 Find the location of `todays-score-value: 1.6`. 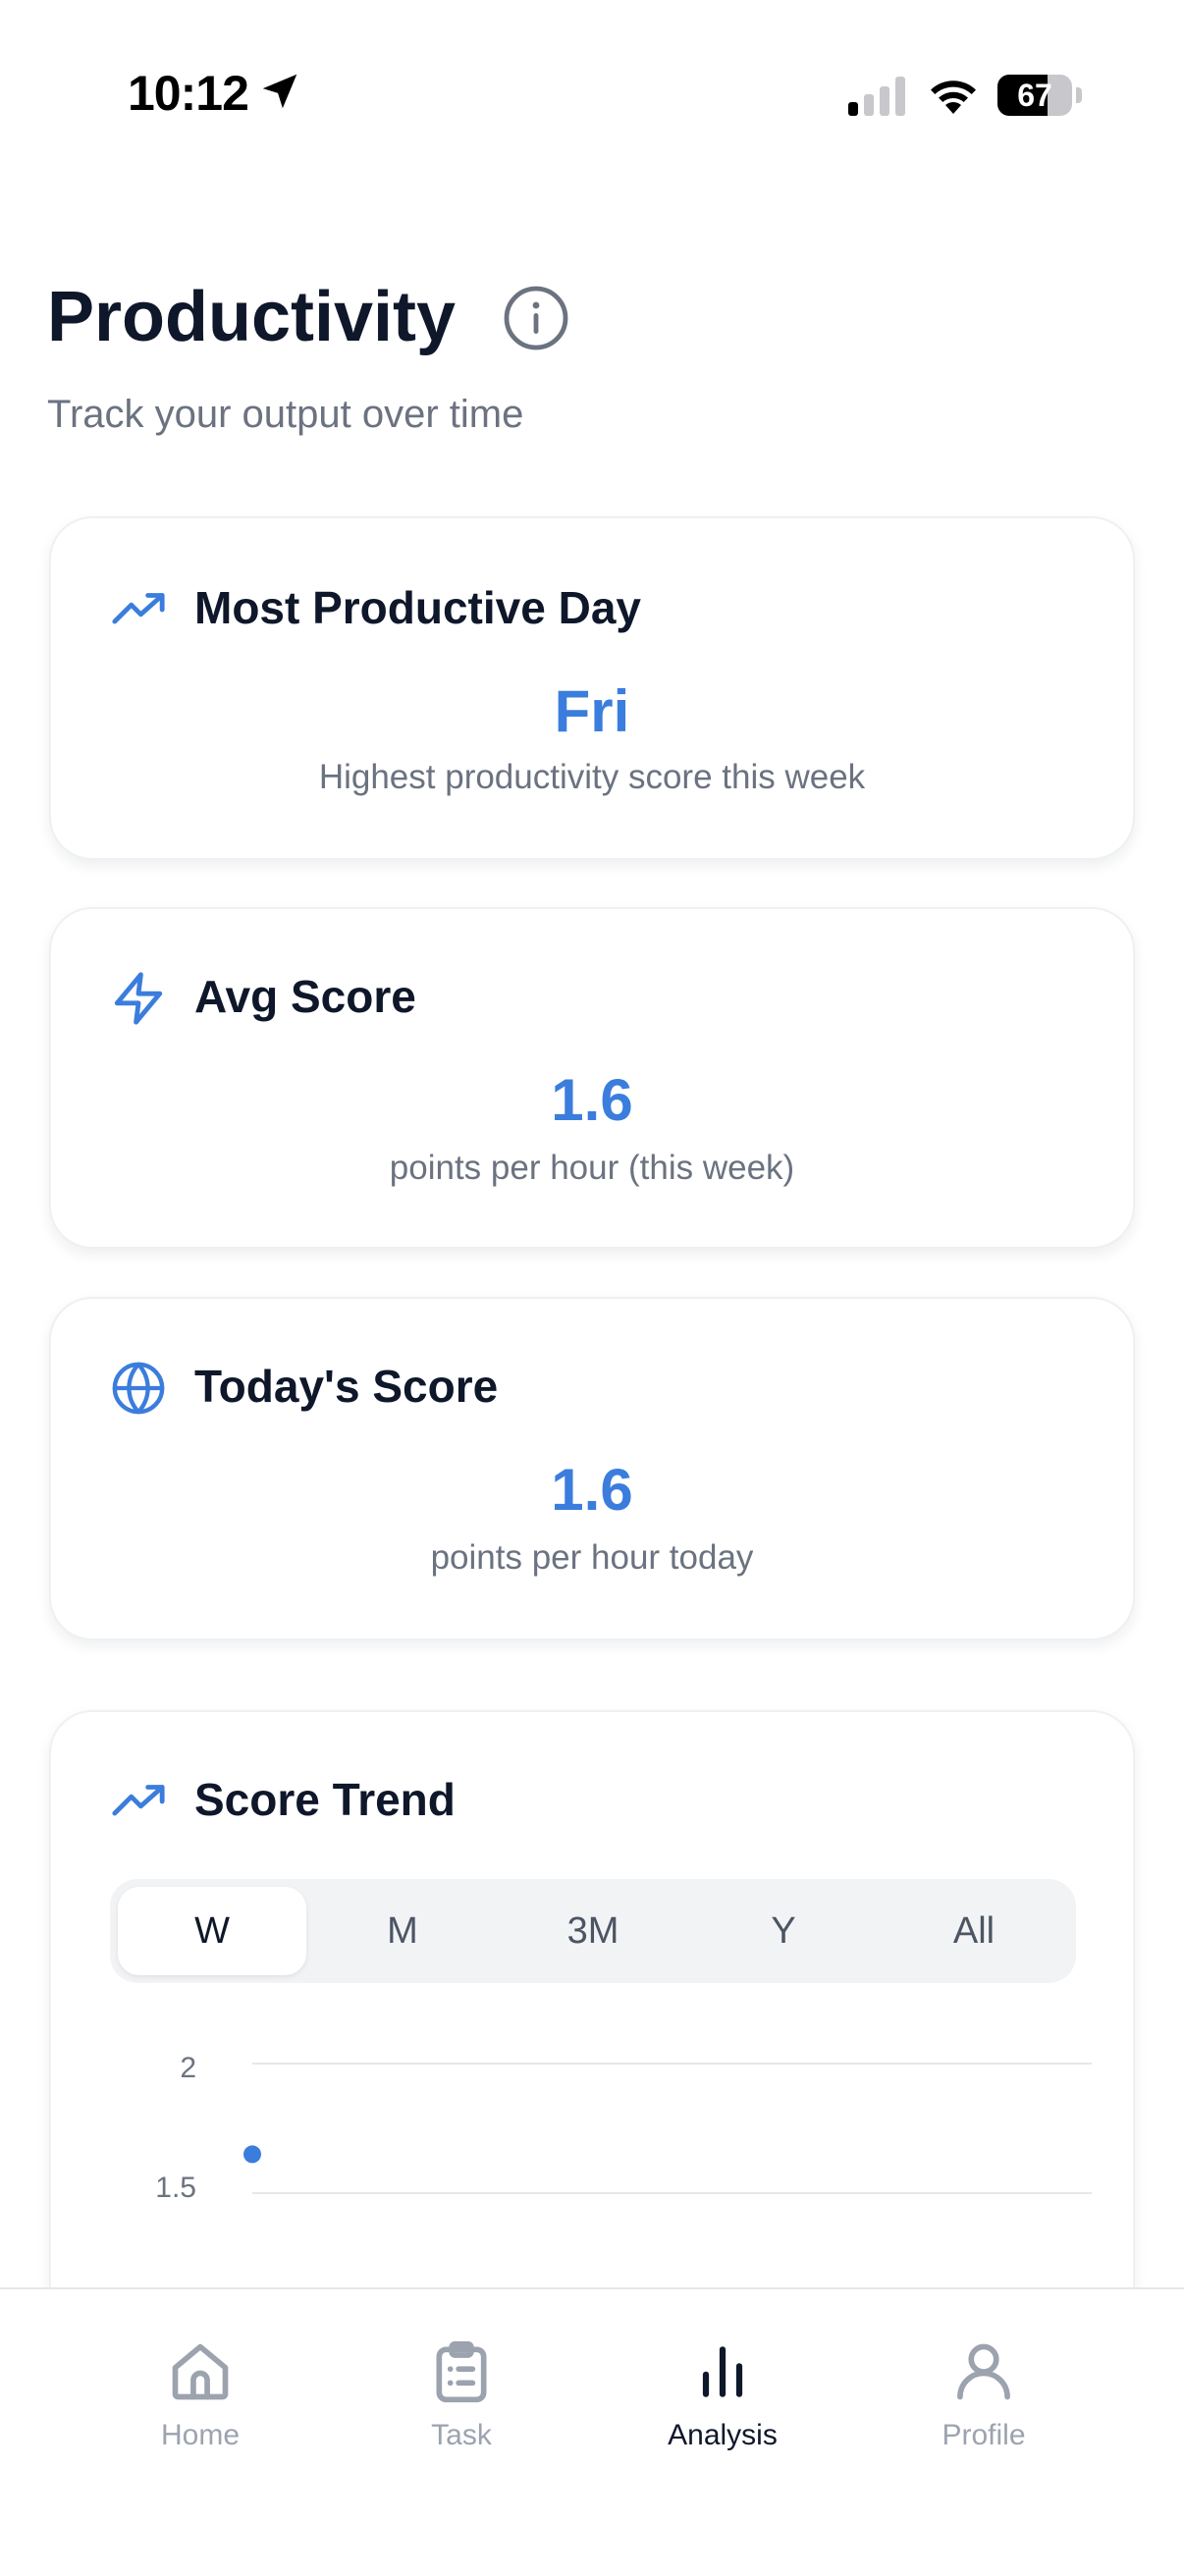

todays-score-value: 1.6 is located at coordinates (592, 1490).